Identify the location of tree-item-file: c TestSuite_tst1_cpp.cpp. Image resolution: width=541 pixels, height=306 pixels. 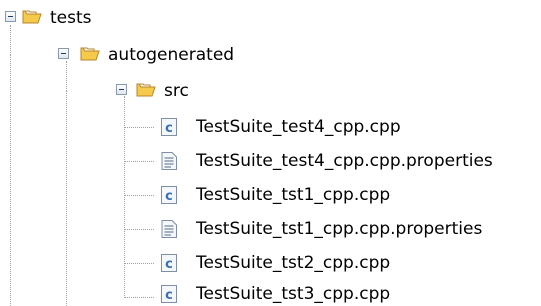
(270, 195).